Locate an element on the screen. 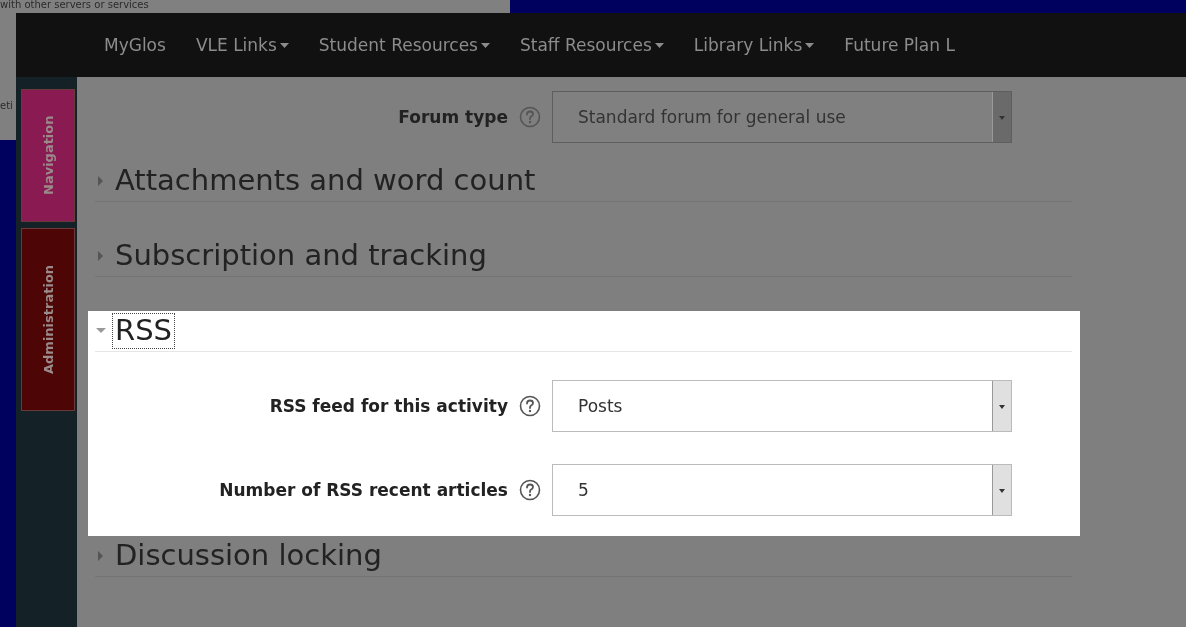  nav-link: Future Plan L is located at coordinates (899, 45).